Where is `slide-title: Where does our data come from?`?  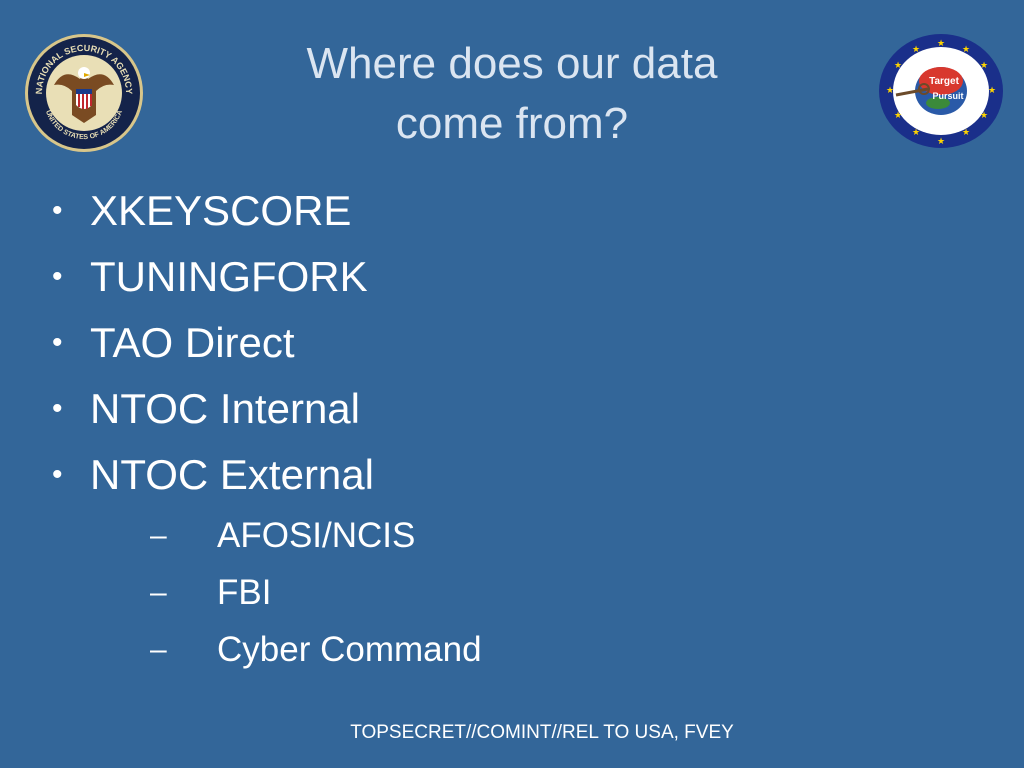 slide-title: Where does our data come from? is located at coordinates (512, 94).